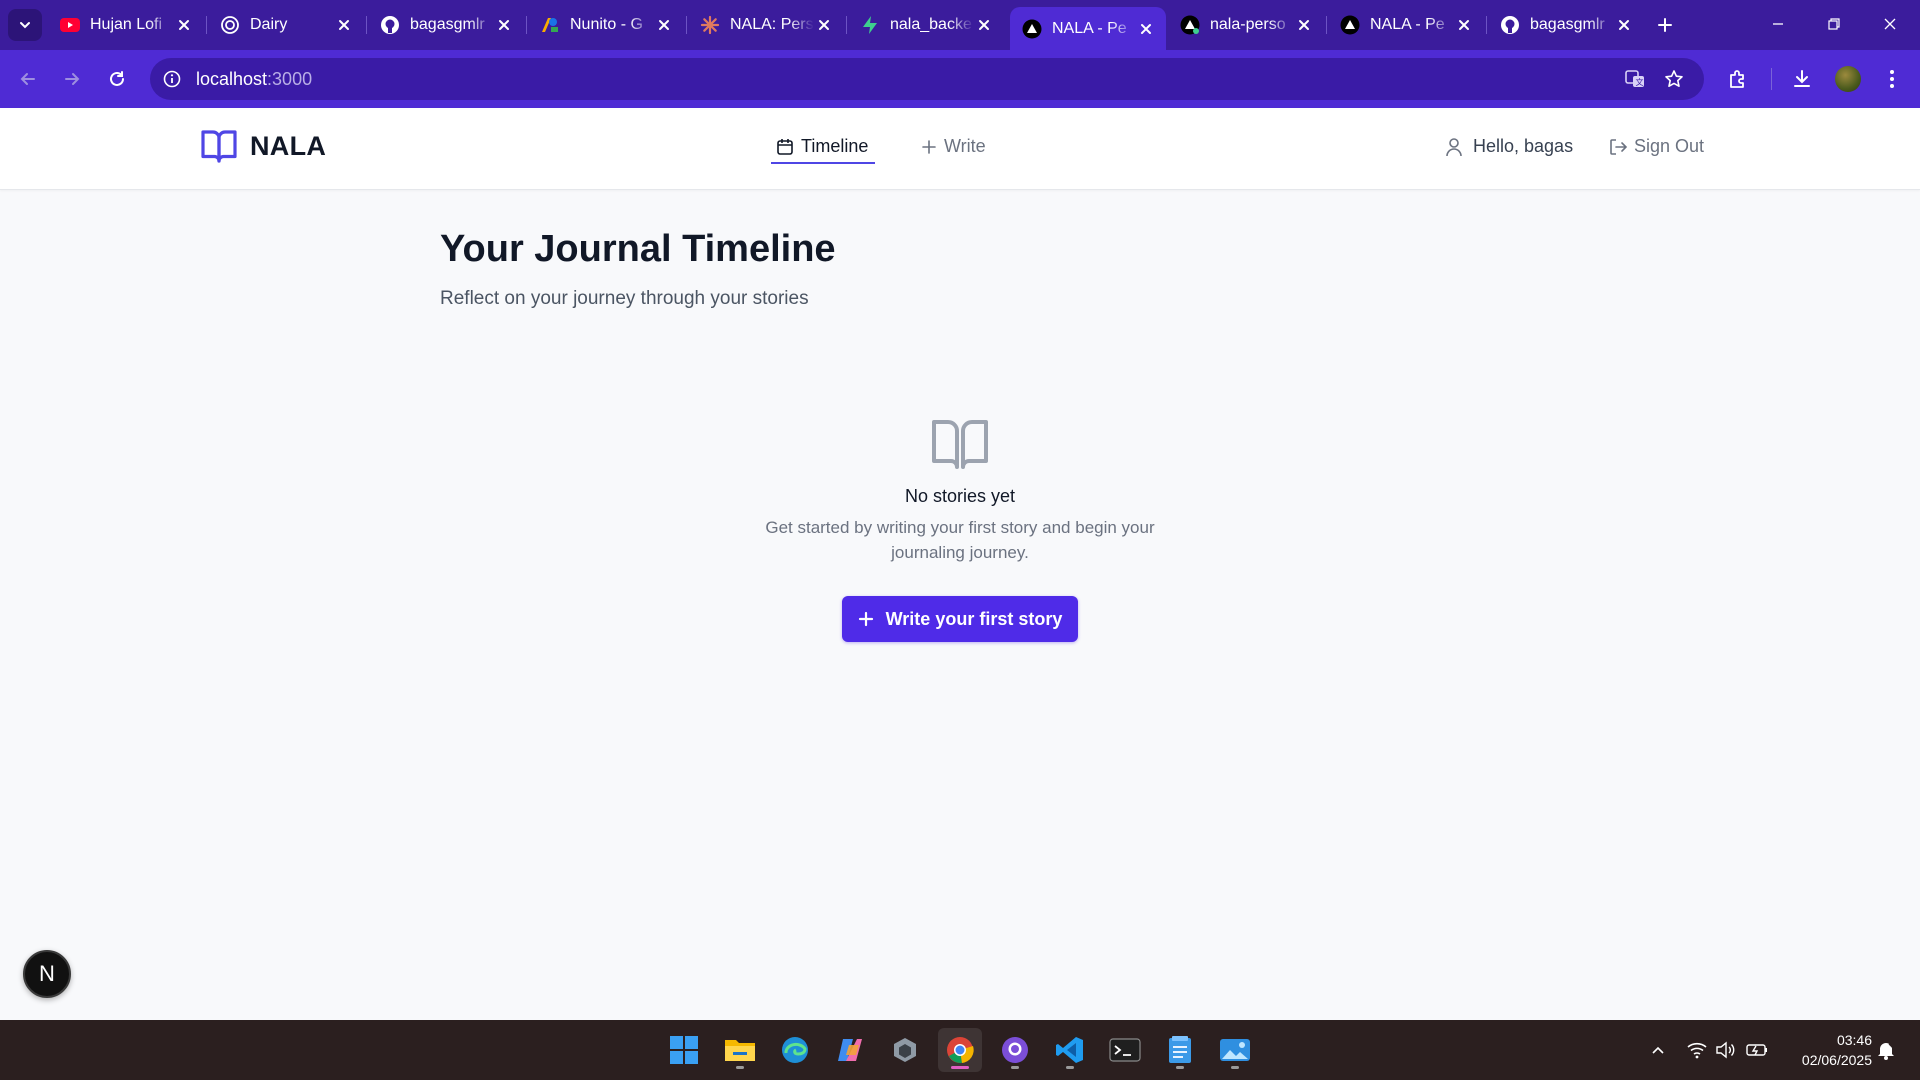 The width and height of the screenshot is (1920, 1080). Describe the element at coordinates (1510, 25) in the screenshot. I see `github-icon` at that location.